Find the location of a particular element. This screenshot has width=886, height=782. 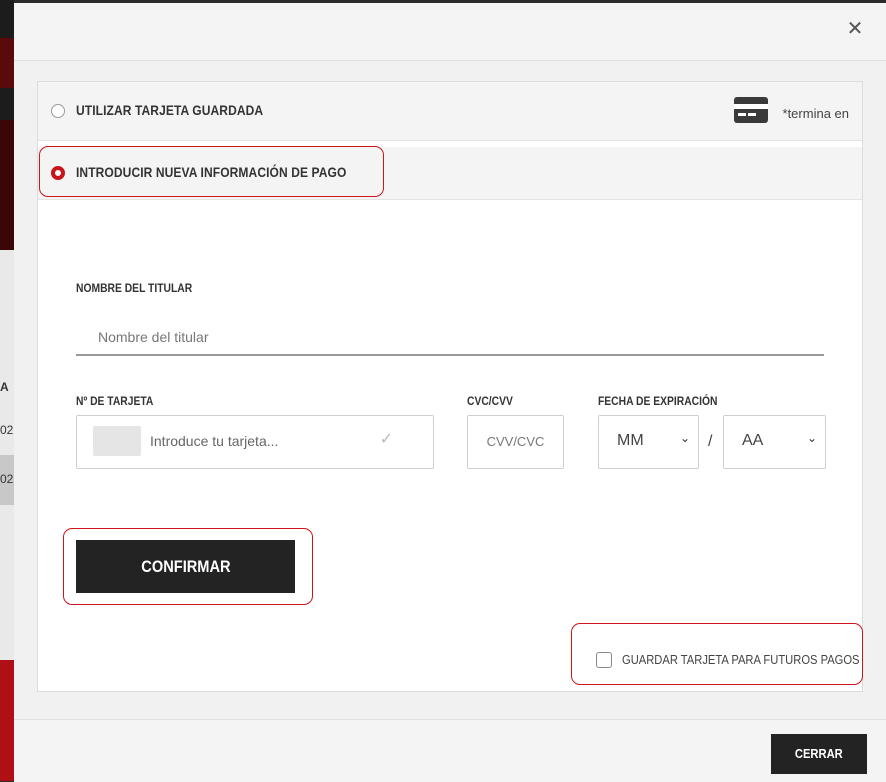

holder-name-input: Nombre del titular is located at coordinates (450, 338).